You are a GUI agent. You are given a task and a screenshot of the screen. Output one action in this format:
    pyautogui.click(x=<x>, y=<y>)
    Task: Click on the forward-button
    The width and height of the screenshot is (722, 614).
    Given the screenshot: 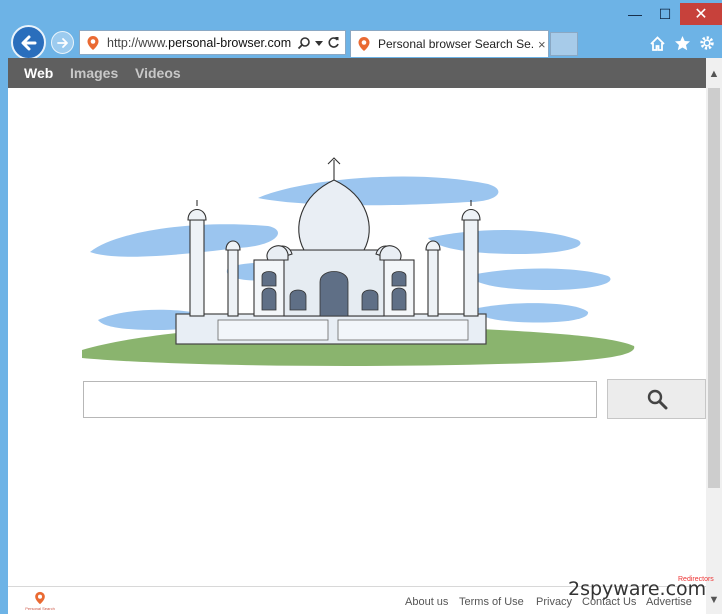 What is the action you would take?
    pyautogui.click(x=62, y=42)
    